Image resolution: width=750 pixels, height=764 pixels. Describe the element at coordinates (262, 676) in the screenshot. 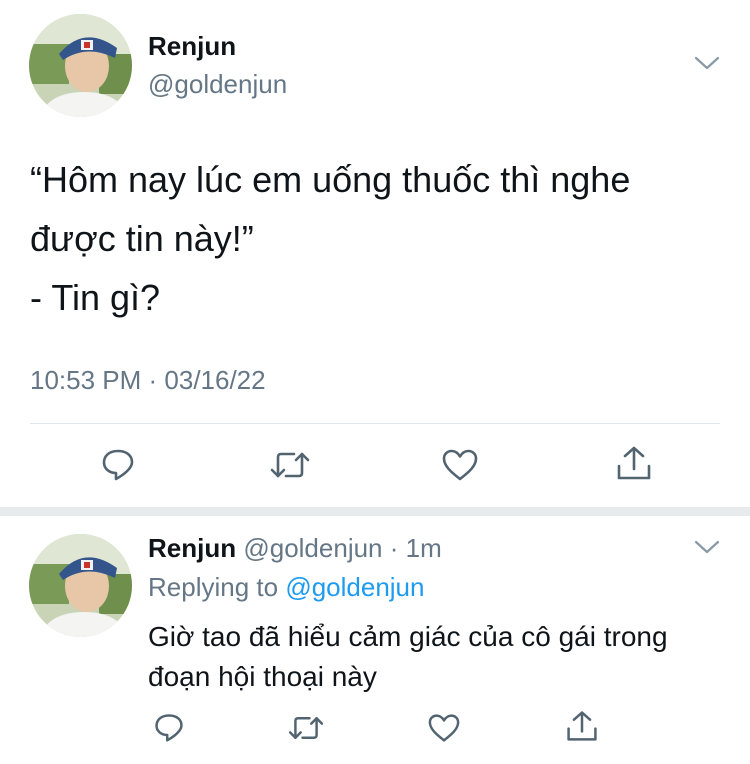

I see `reply-text-line: đoạn hội thoại này` at that location.